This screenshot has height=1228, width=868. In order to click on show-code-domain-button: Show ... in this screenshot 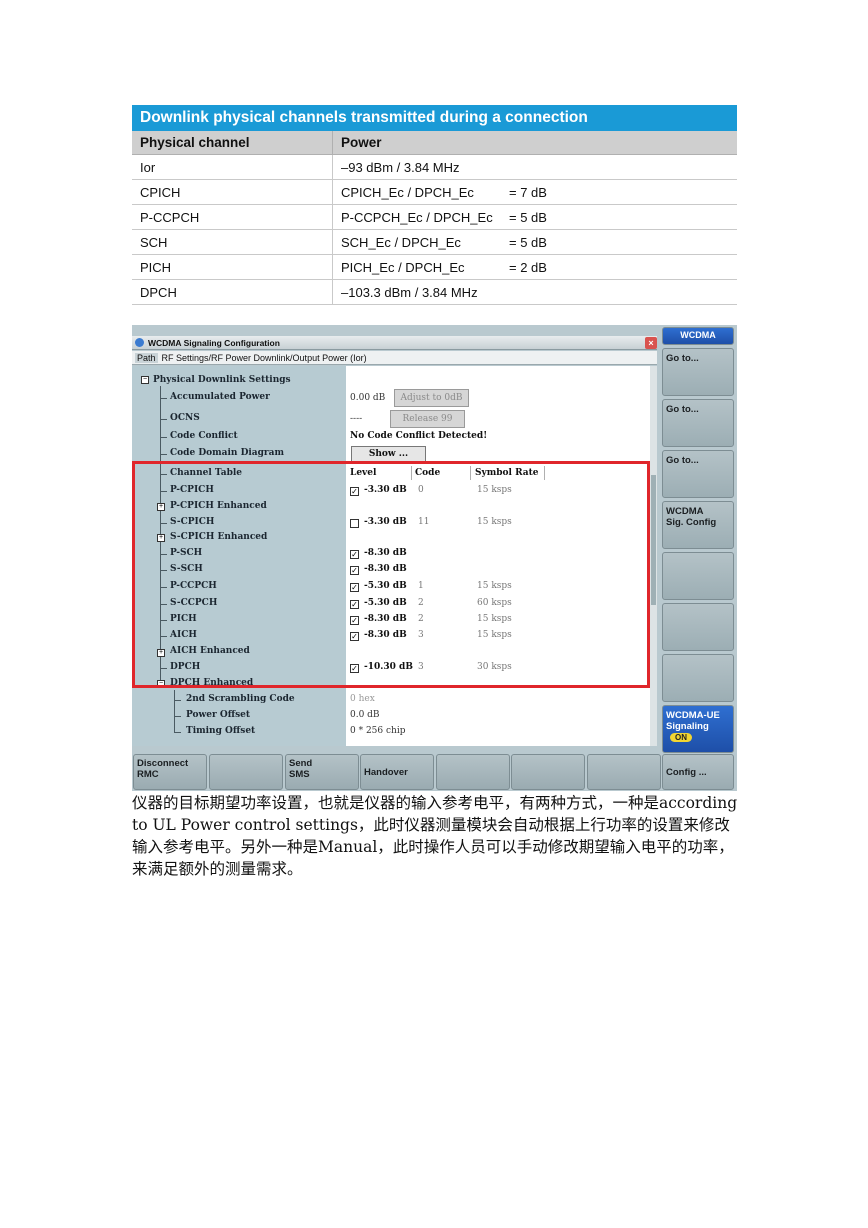, I will do `click(388, 454)`.